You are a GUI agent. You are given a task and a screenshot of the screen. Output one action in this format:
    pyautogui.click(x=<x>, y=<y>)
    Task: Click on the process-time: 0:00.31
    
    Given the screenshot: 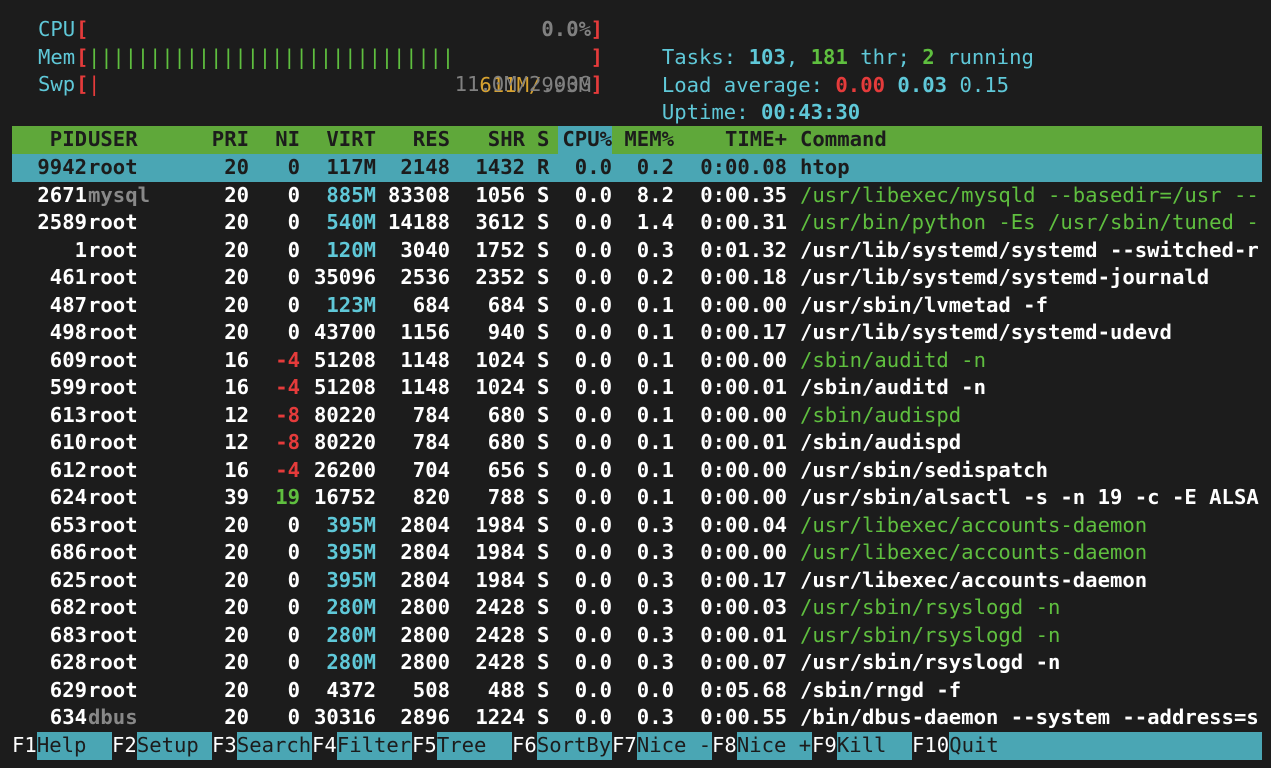 What is the action you would take?
    pyautogui.click(x=743, y=222)
    